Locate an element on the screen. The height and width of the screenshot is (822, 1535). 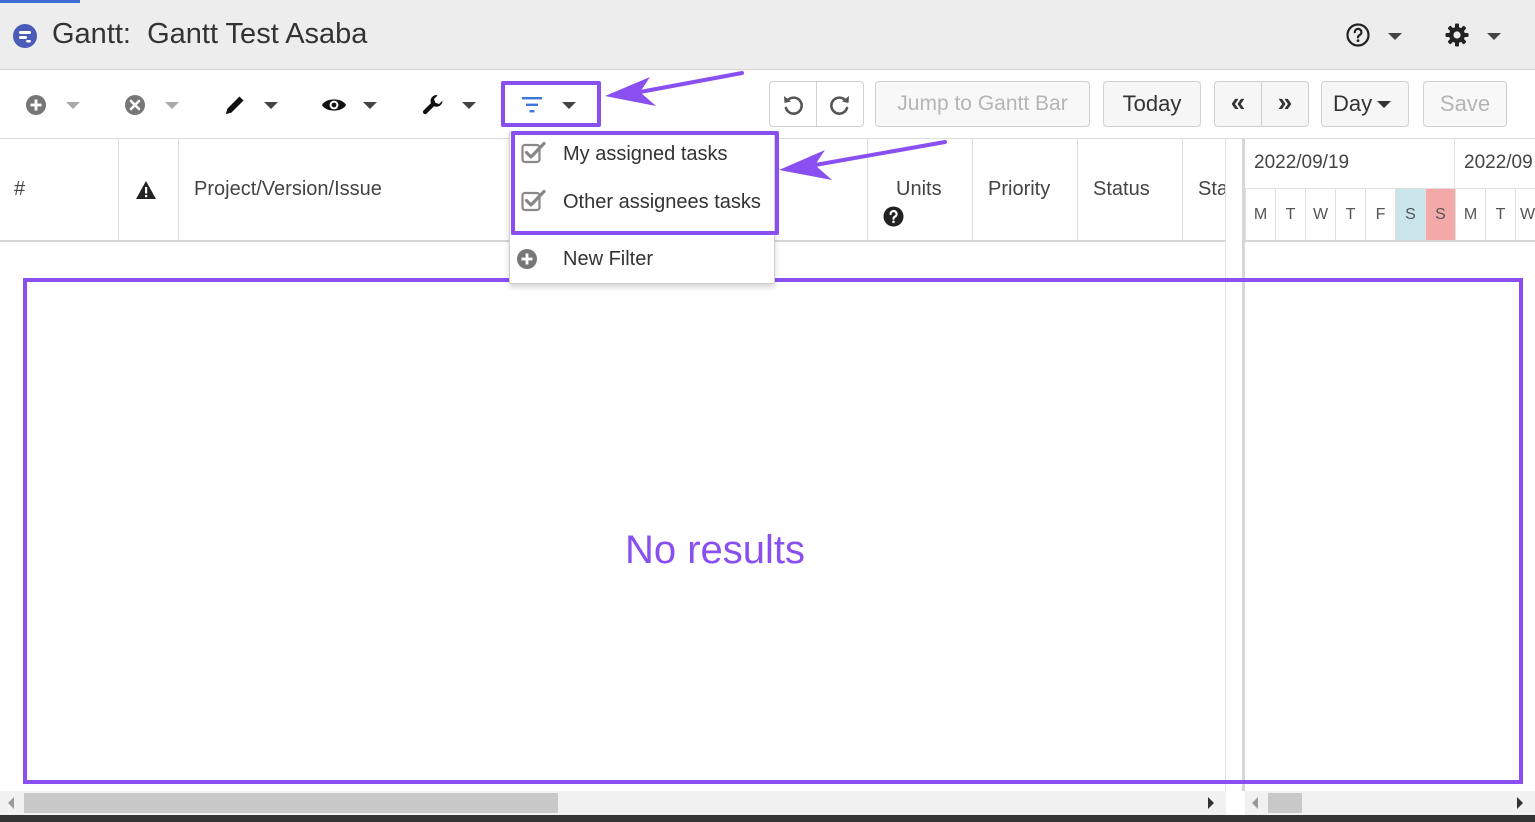
delete-menu-caret is located at coordinates (172, 105).